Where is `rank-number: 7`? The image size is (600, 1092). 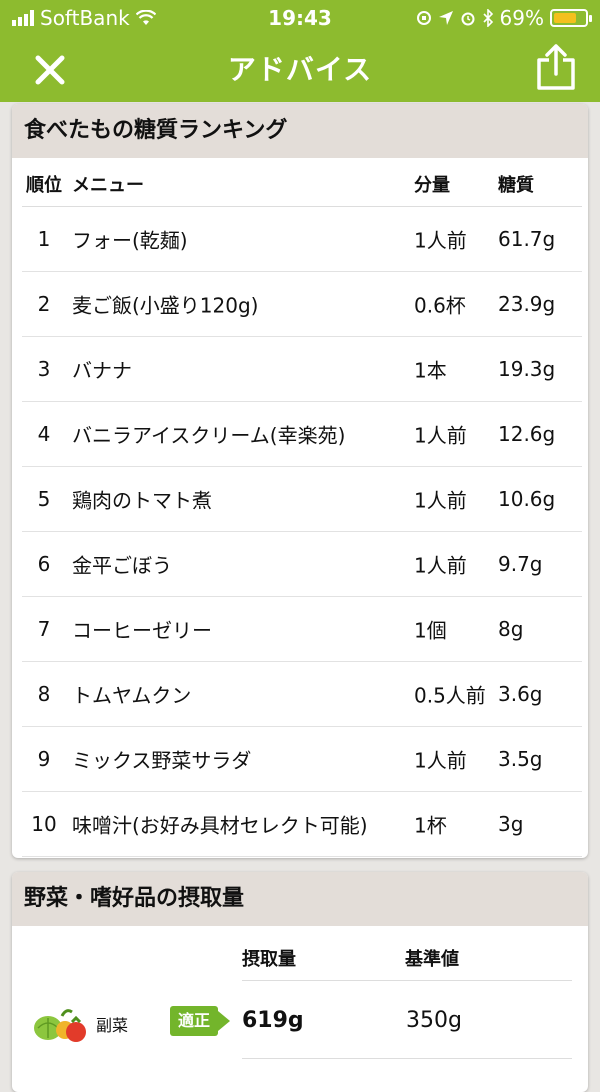 rank-number: 7 is located at coordinates (44, 629).